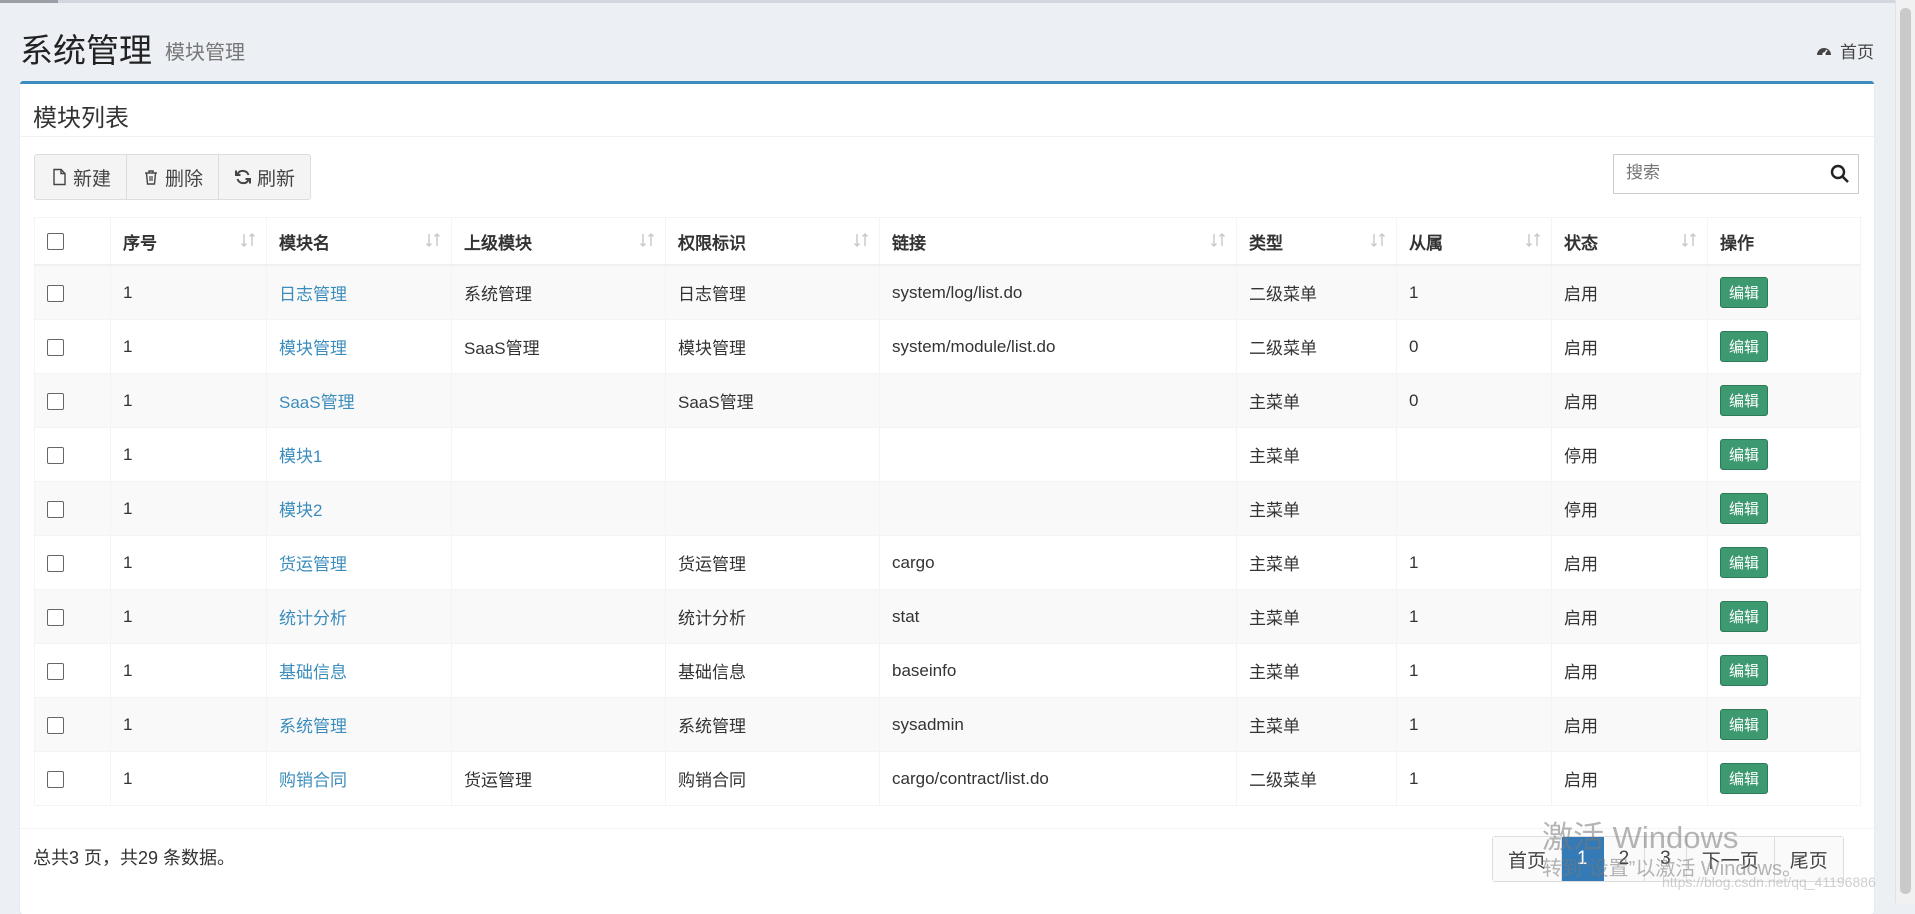  I want to click on cell-permission: 货运管理, so click(772, 562).